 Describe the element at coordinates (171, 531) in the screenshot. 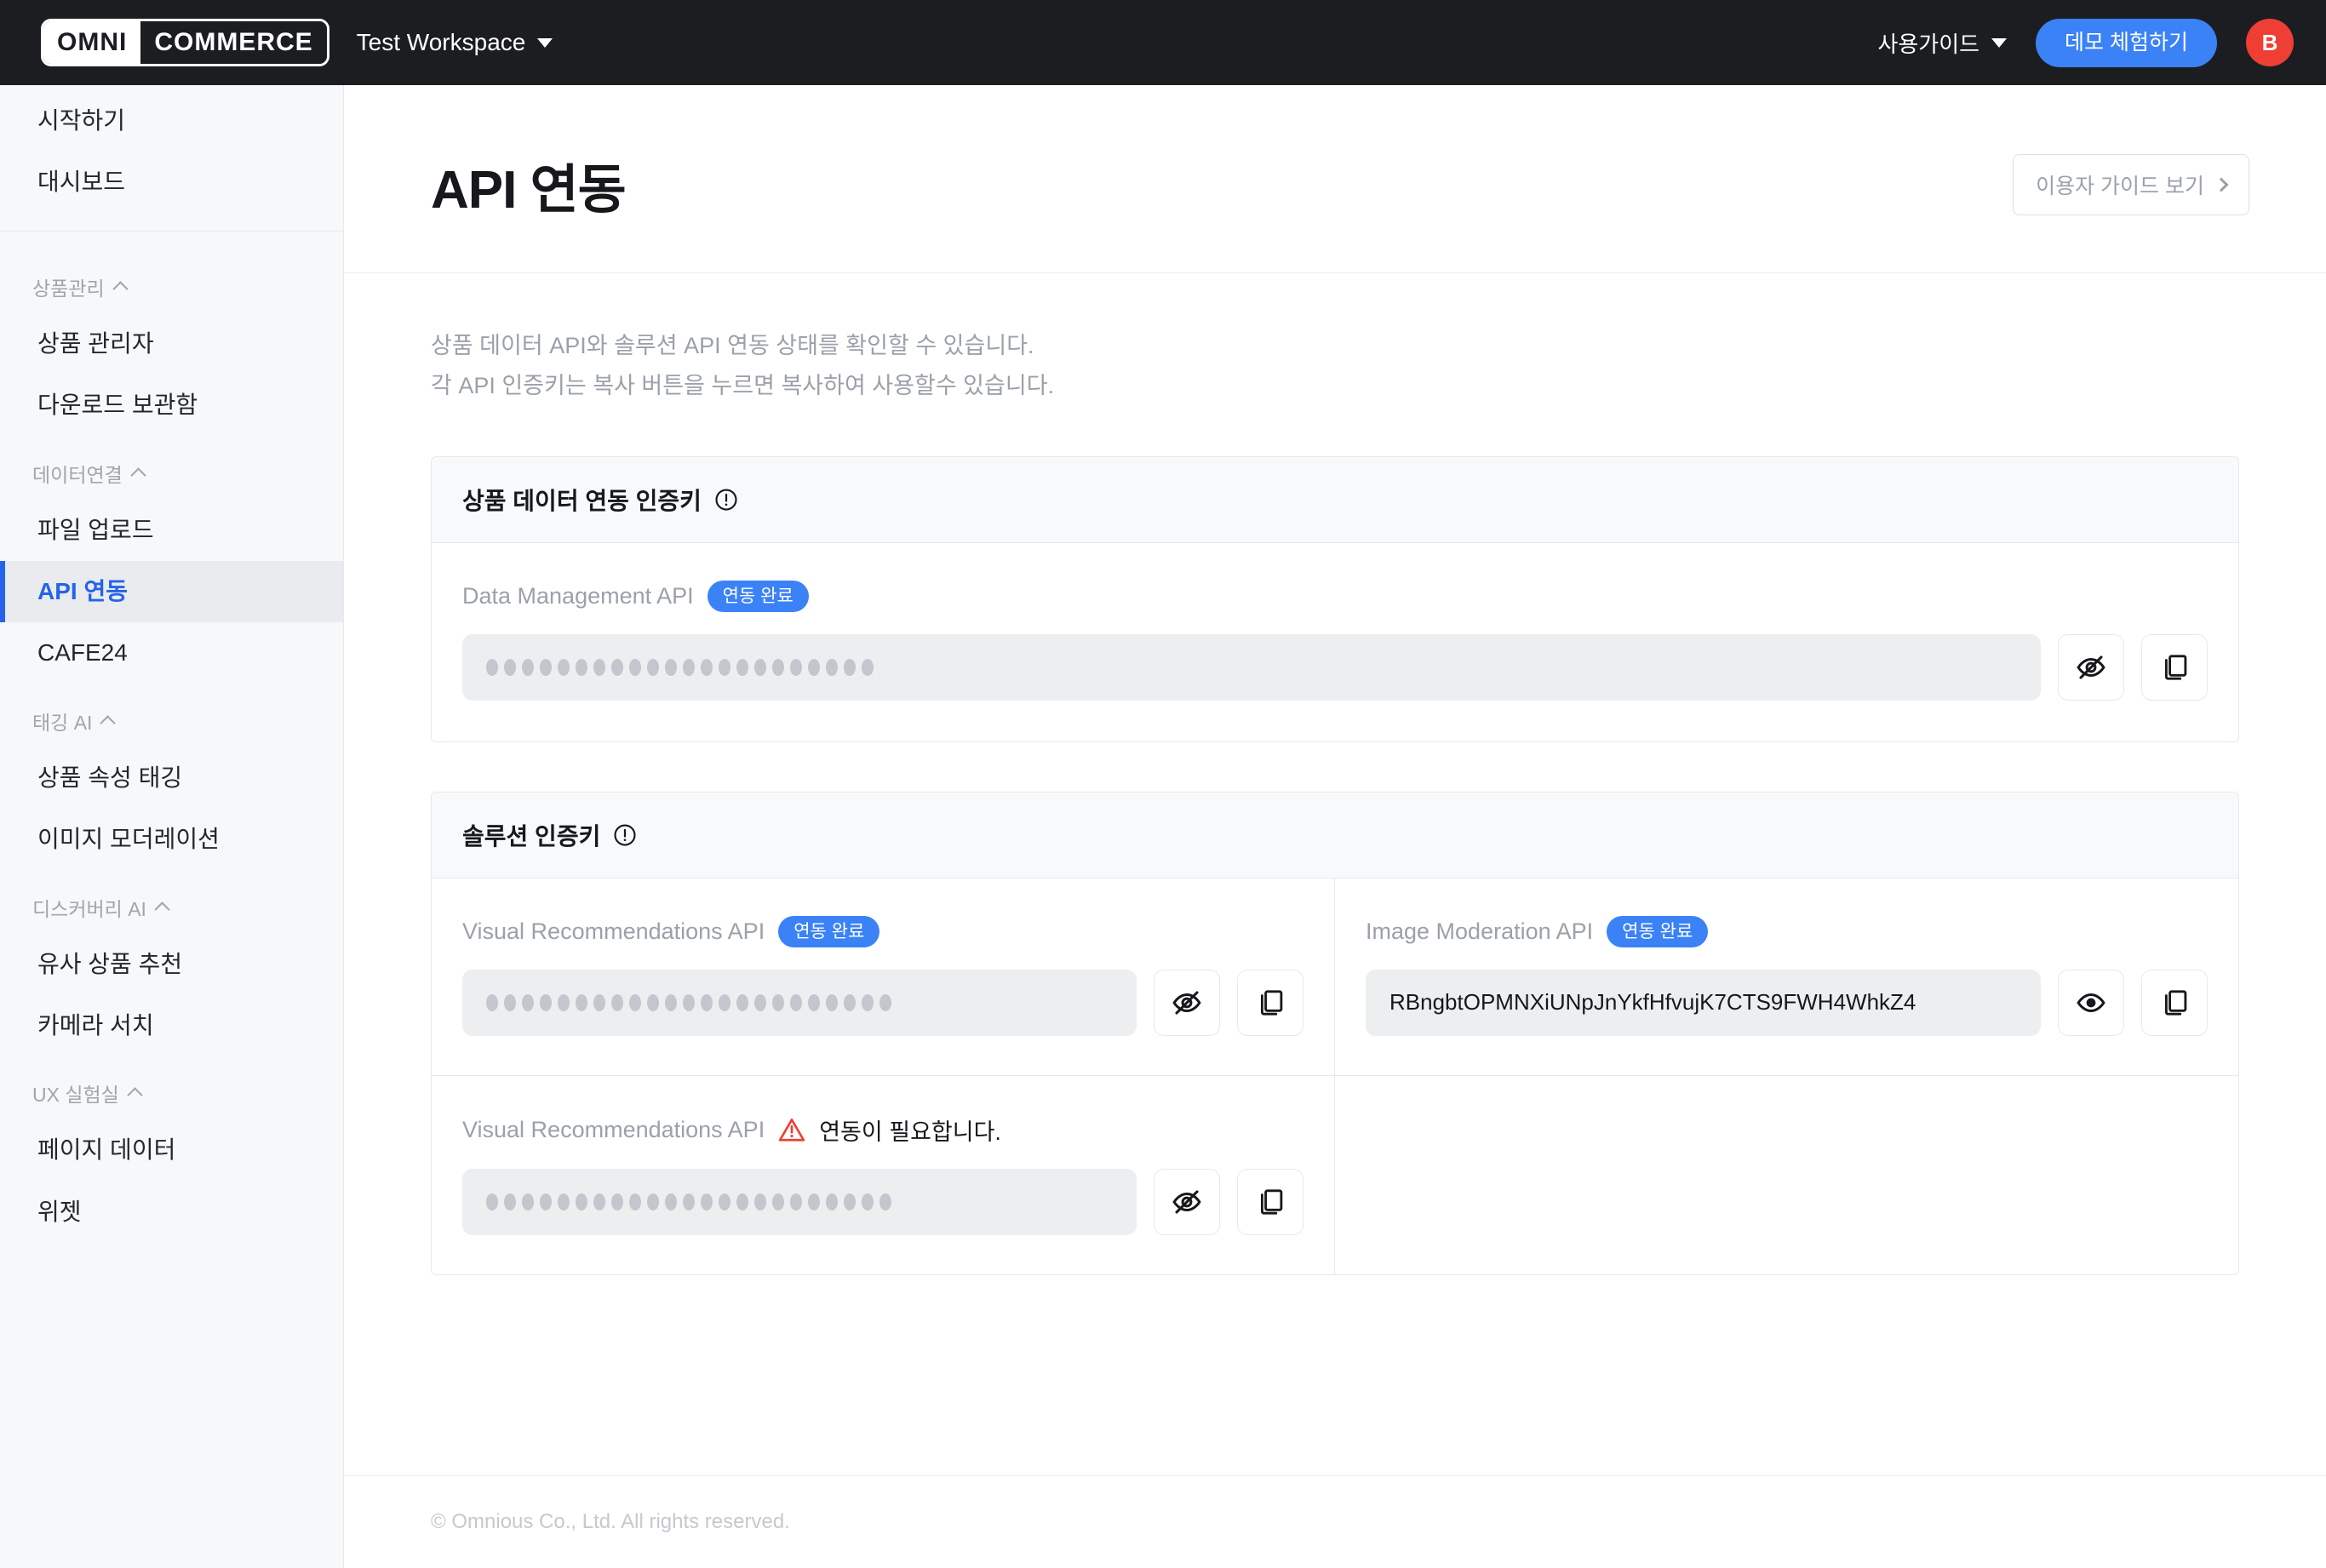

I see `sidebar-item-file-upload: 파일 업로드` at that location.